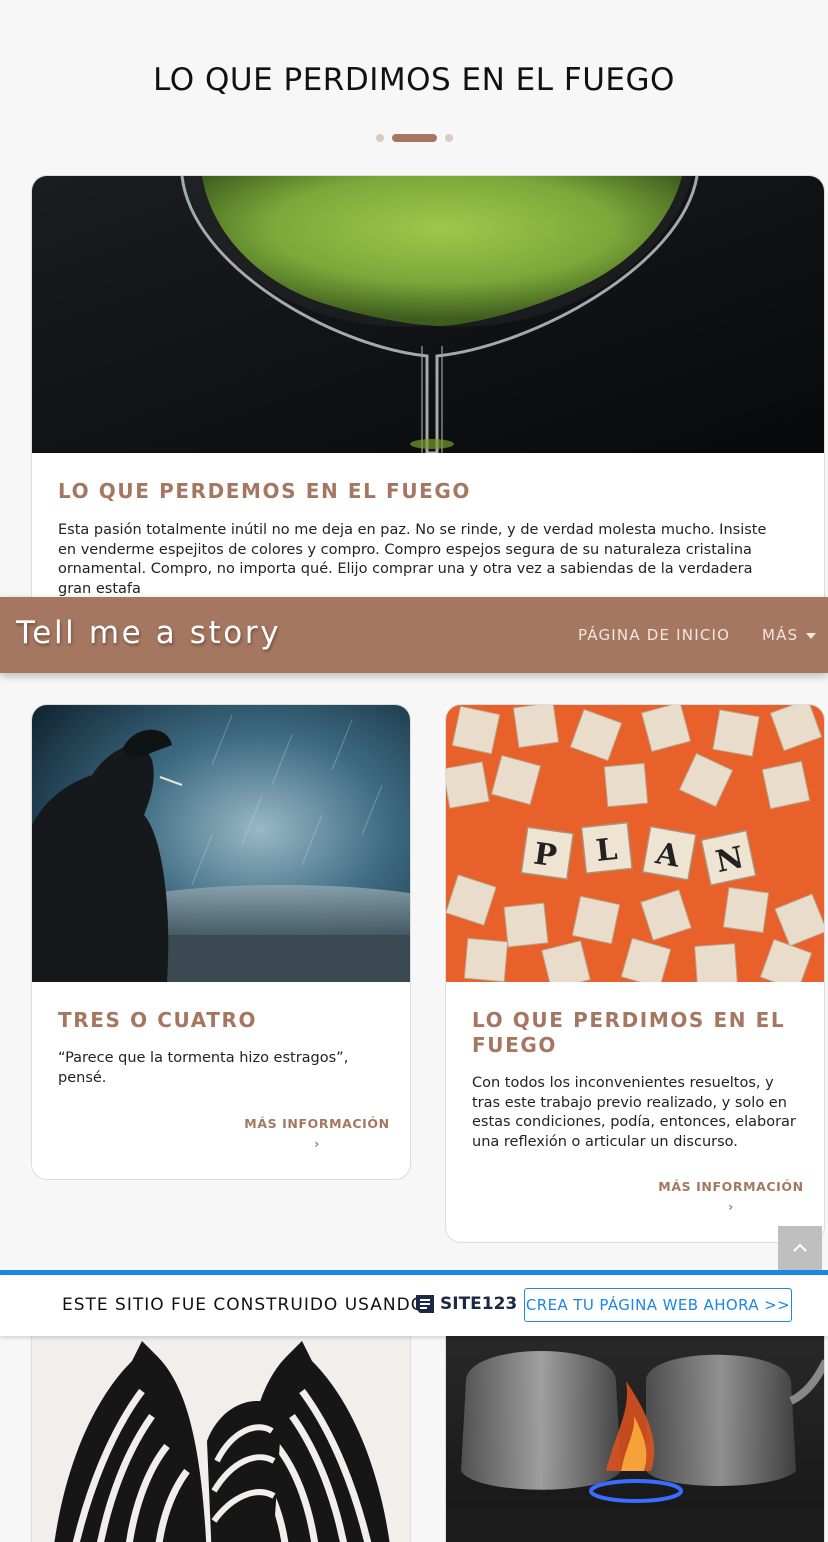 The width and height of the screenshot is (828, 1542). Describe the element at coordinates (425, 1304) in the screenshot. I see `site123-logo-icon` at that location.